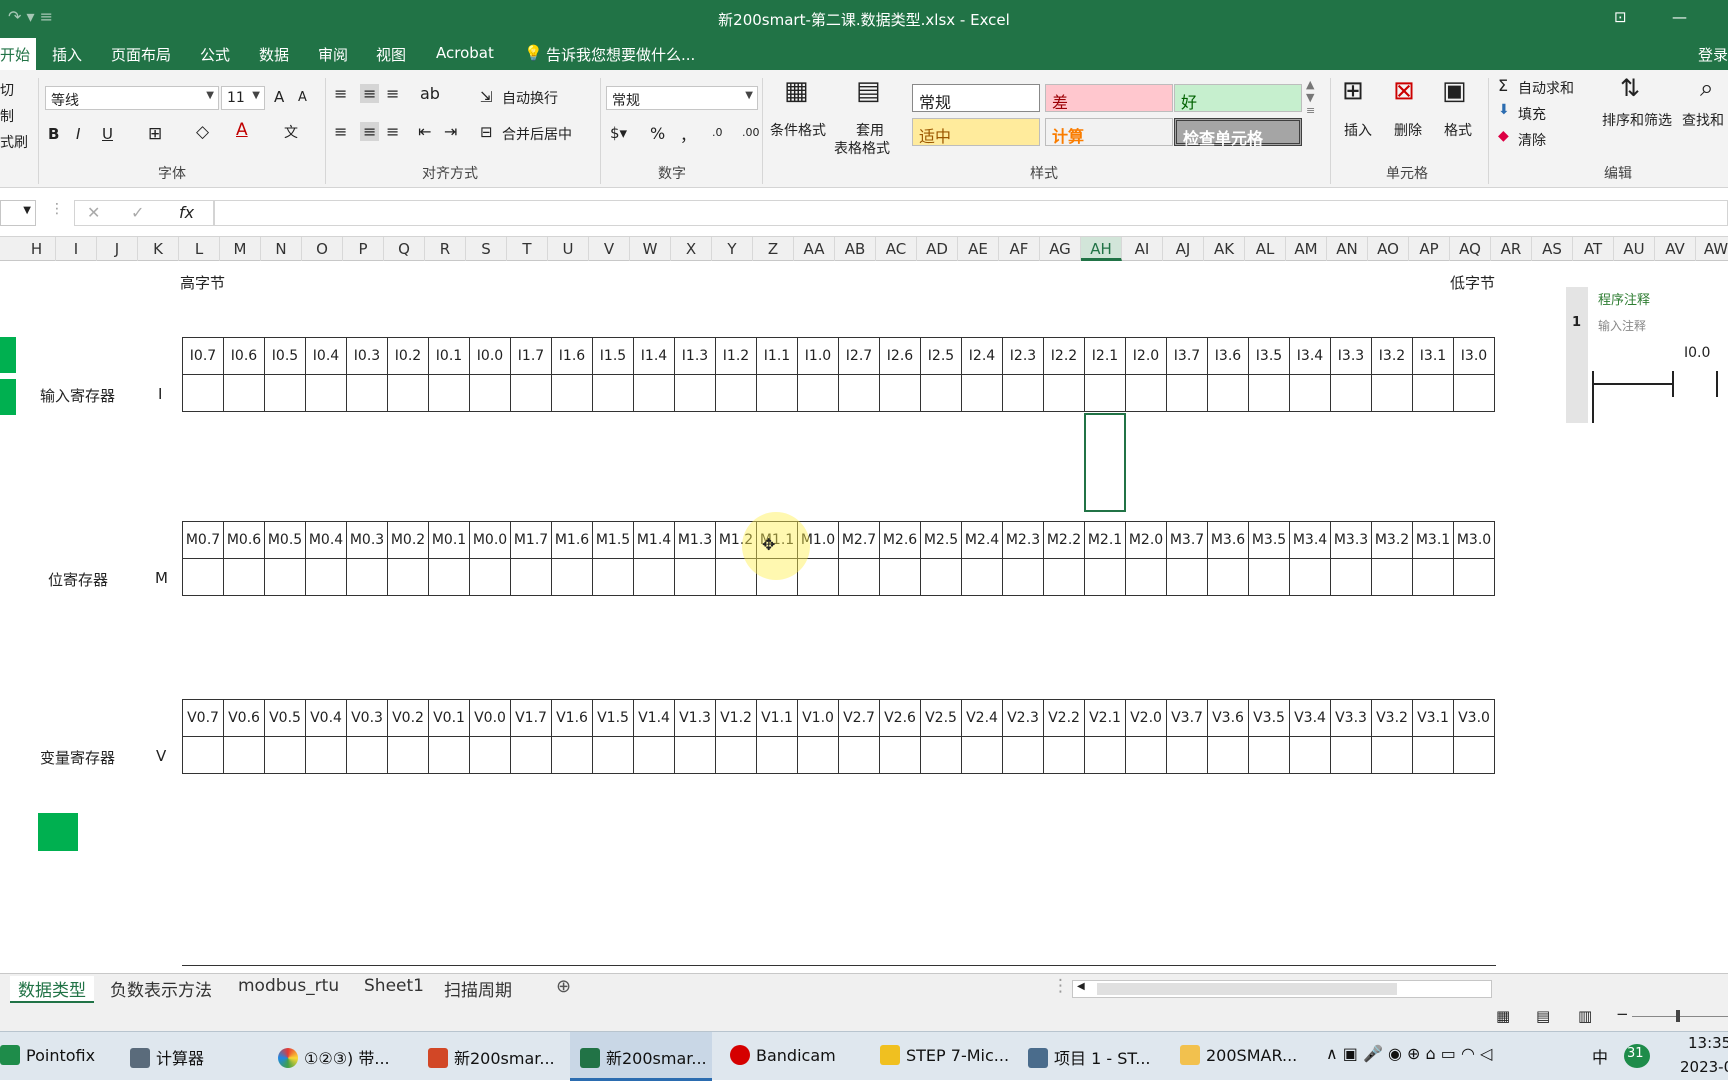 This screenshot has width=1728, height=1081. I want to click on format-cells-button: 格式, so click(1458, 130).